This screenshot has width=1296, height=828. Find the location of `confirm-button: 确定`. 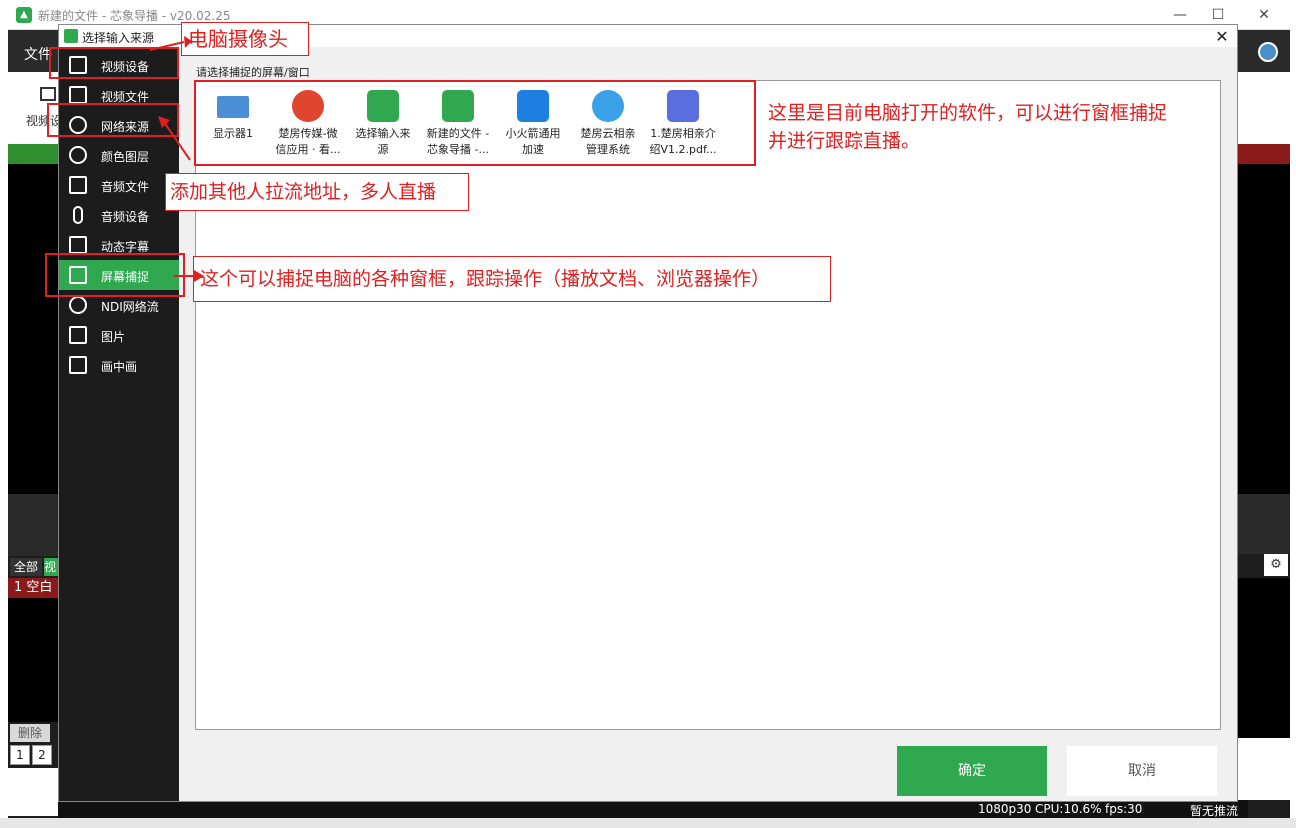

confirm-button: 确定 is located at coordinates (972, 771).